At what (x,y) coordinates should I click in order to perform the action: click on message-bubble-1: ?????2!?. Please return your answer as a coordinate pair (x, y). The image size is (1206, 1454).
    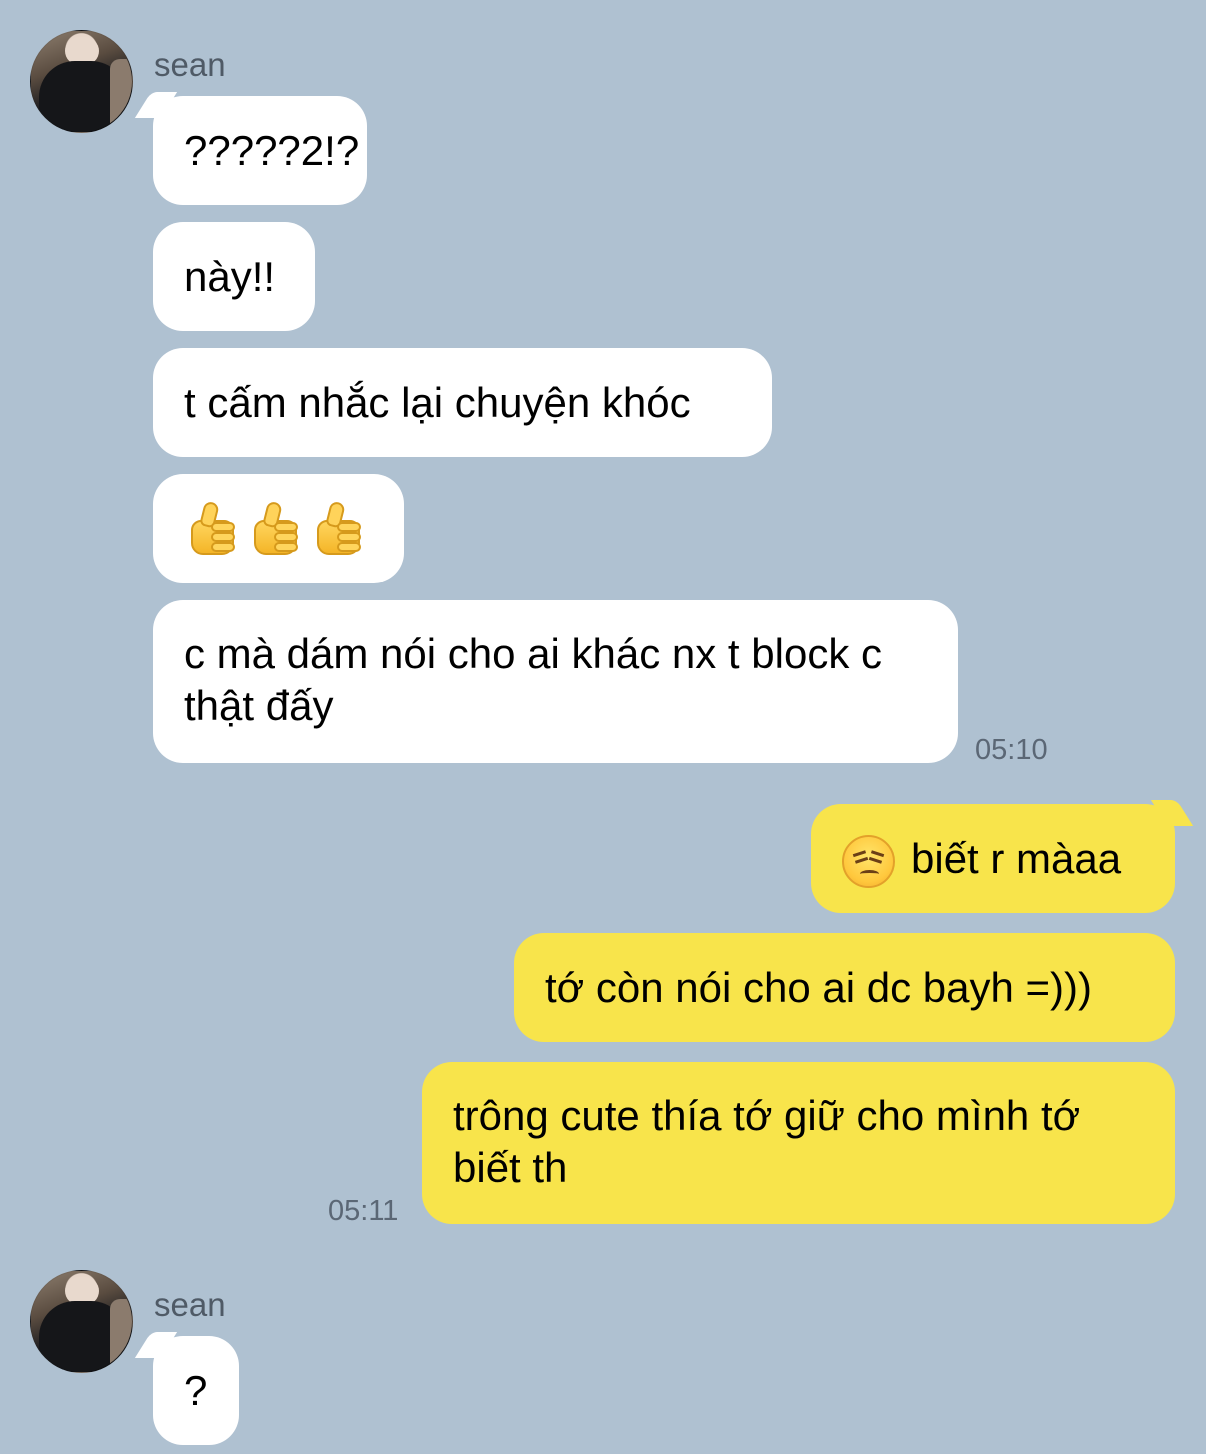
    Looking at the image, I should click on (250, 148).